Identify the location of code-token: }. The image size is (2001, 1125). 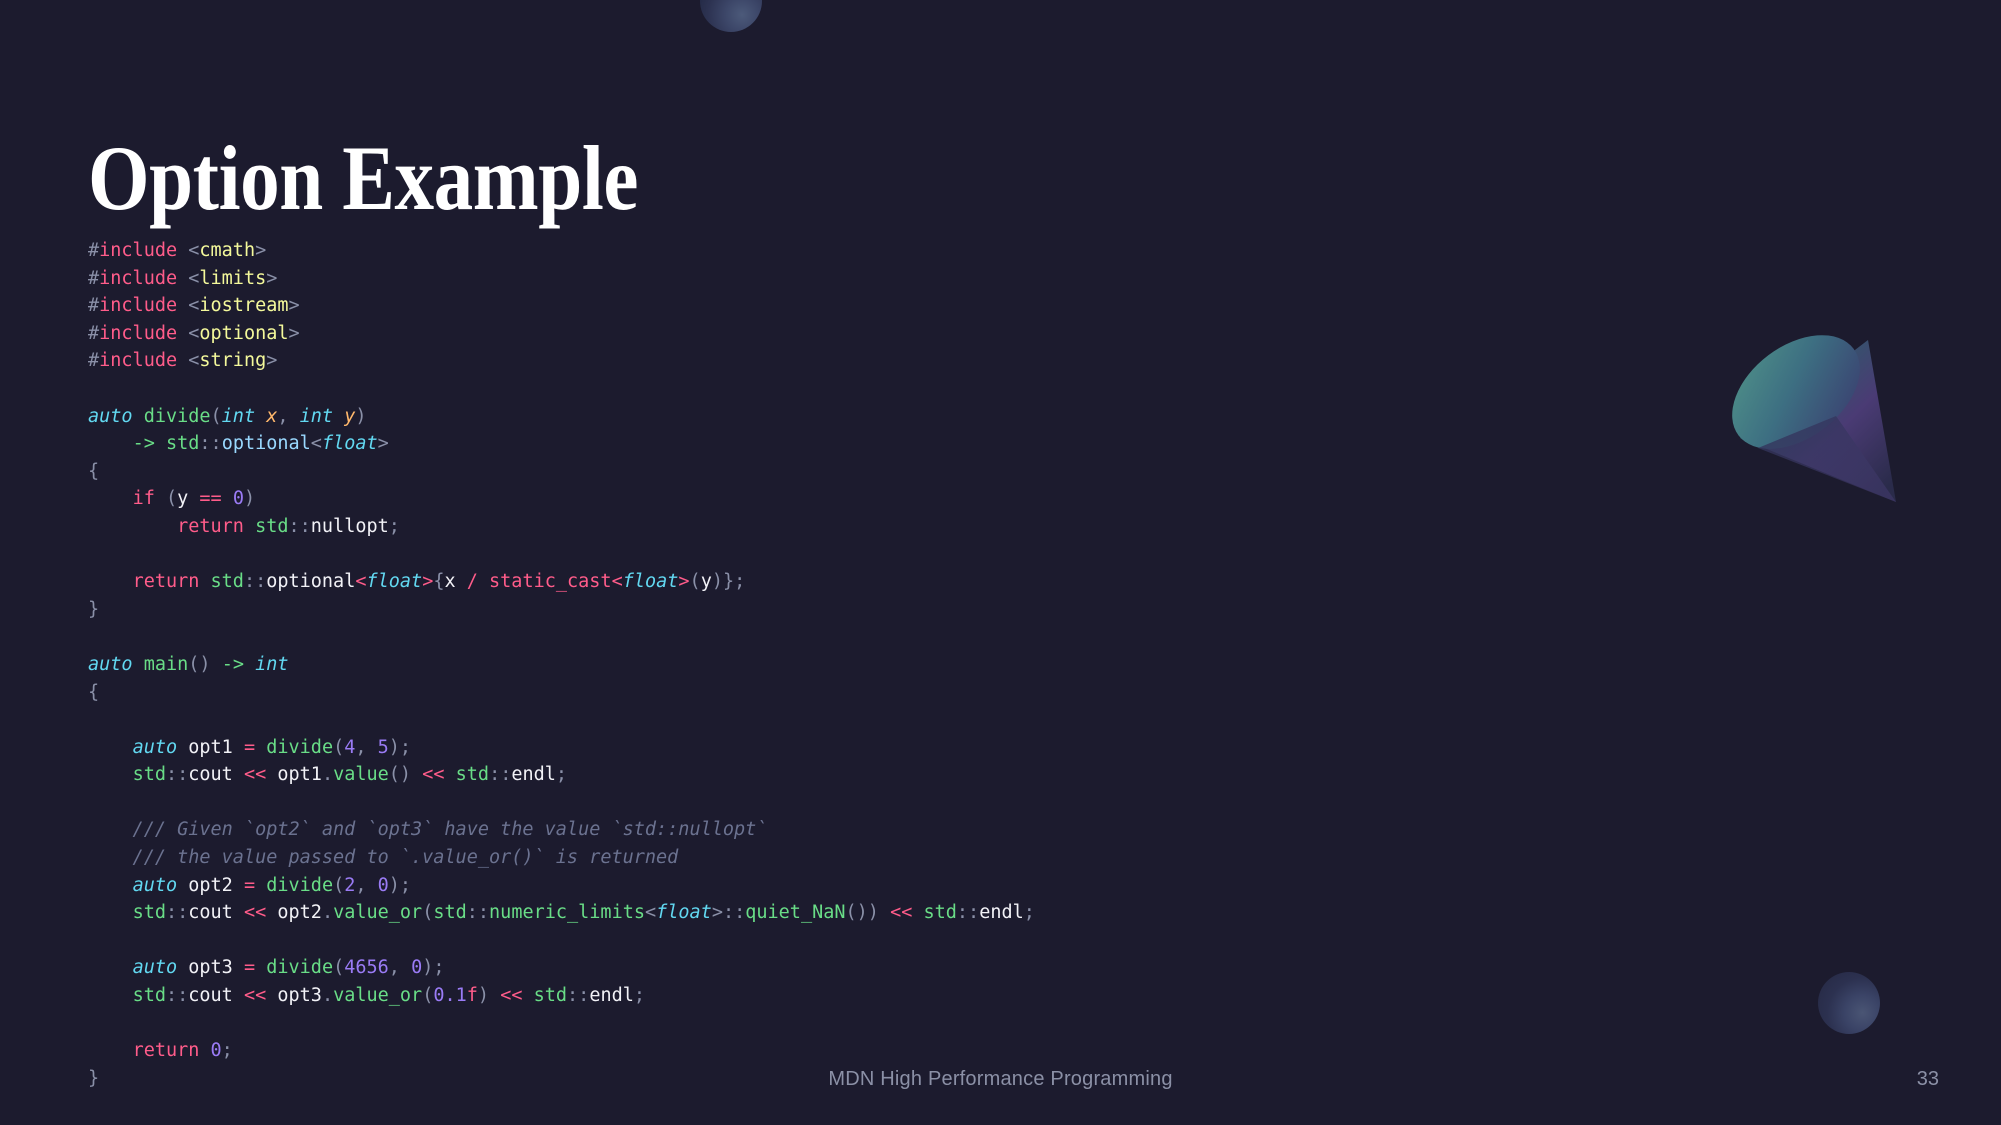
(94, 609).